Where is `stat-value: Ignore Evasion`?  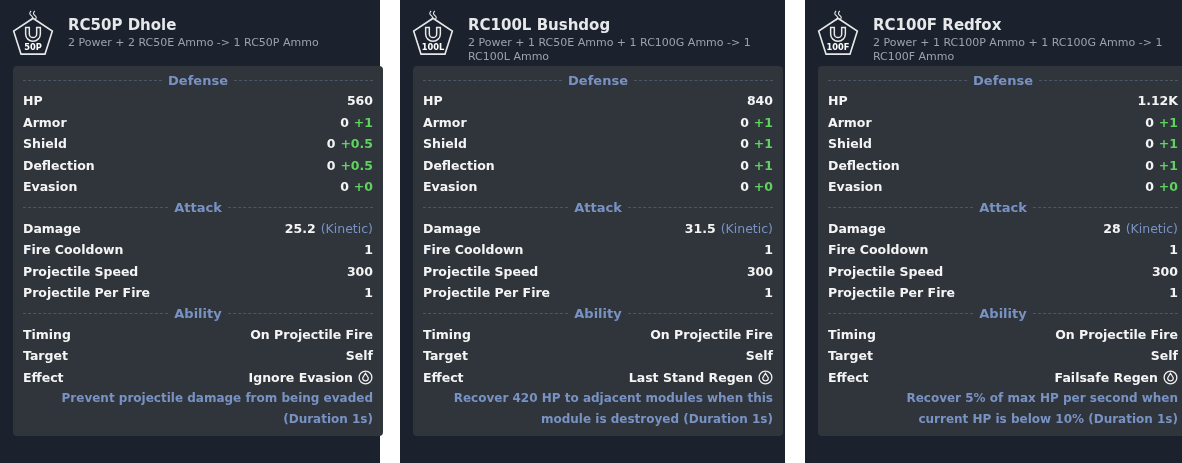 stat-value: Ignore Evasion is located at coordinates (300, 377).